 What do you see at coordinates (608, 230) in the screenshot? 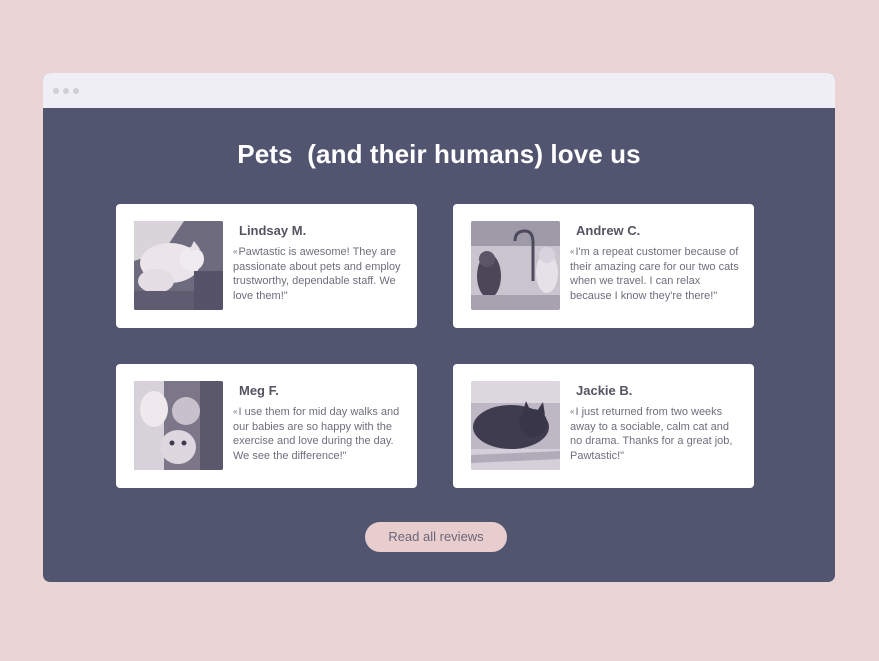
I see `reviewer-name: Andrew C.` at bounding box center [608, 230].